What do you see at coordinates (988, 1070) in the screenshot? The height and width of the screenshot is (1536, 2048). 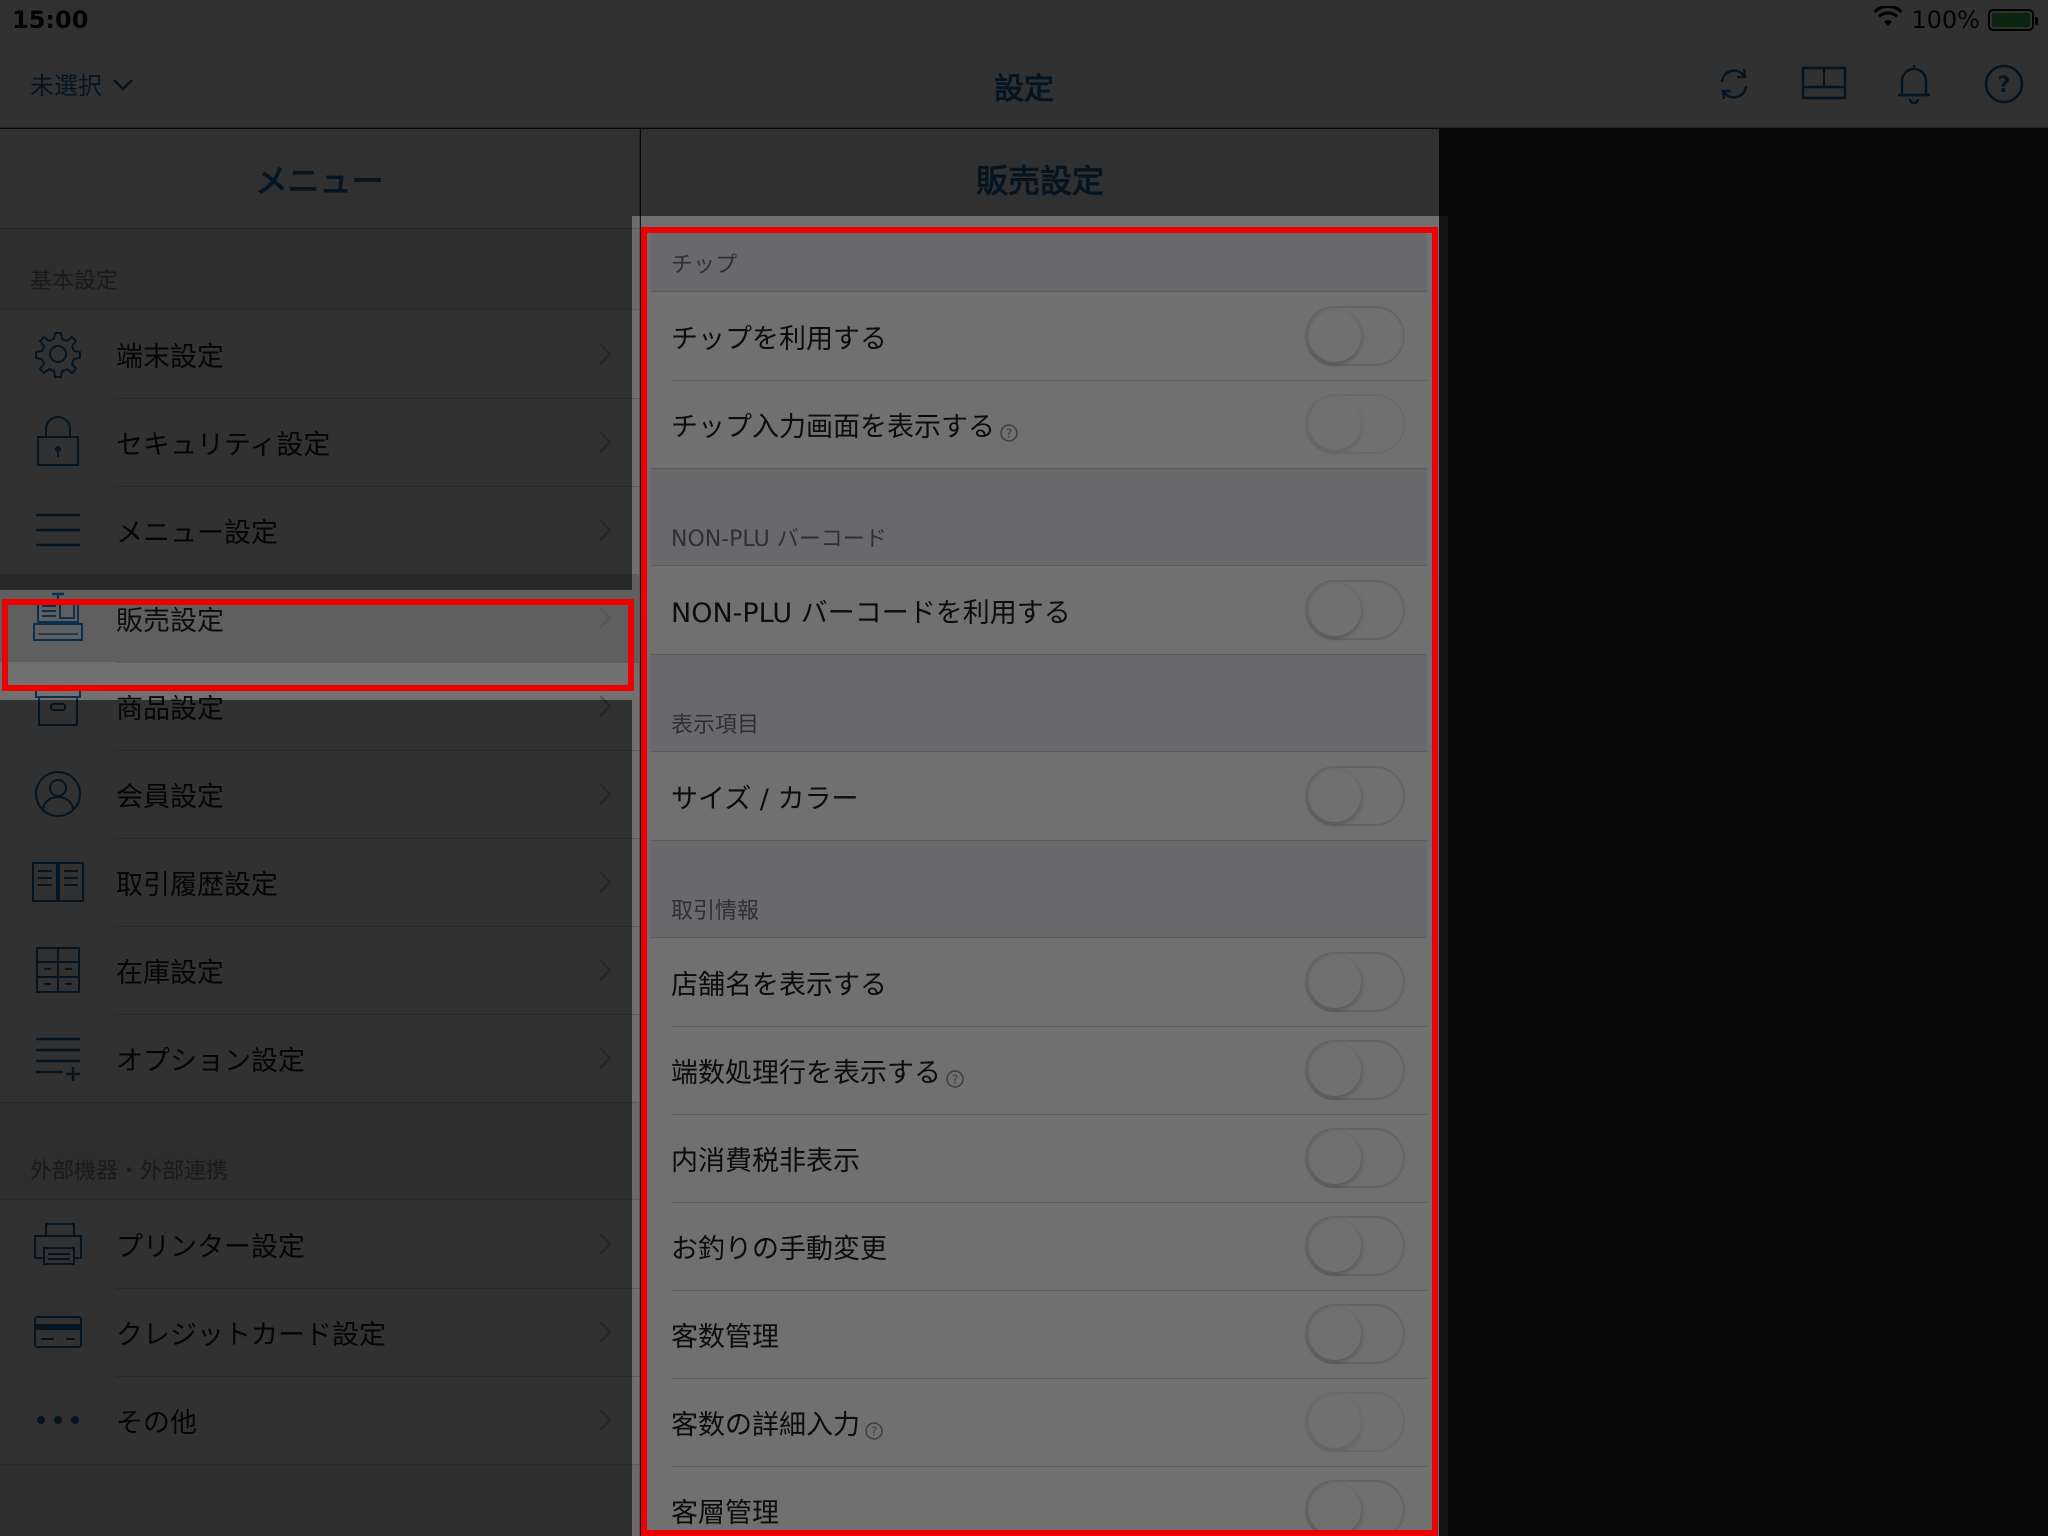 I see `setting-label: 端数処理行を表示する?` at bounding box center [988, 1070].